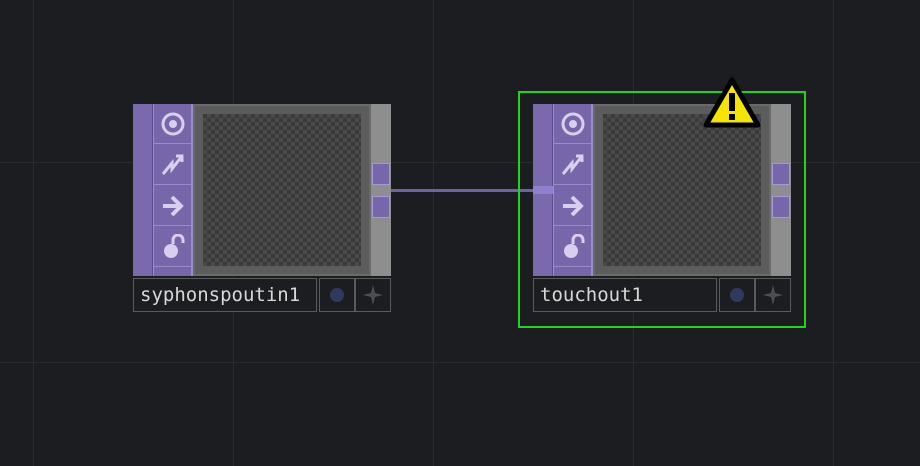 Image resolution: width=920 pixels, height=466 pixels. What do you see at coordinates (462, 190) in the screenshot?
I see `connection-wire` at bounding box center [462, 190].